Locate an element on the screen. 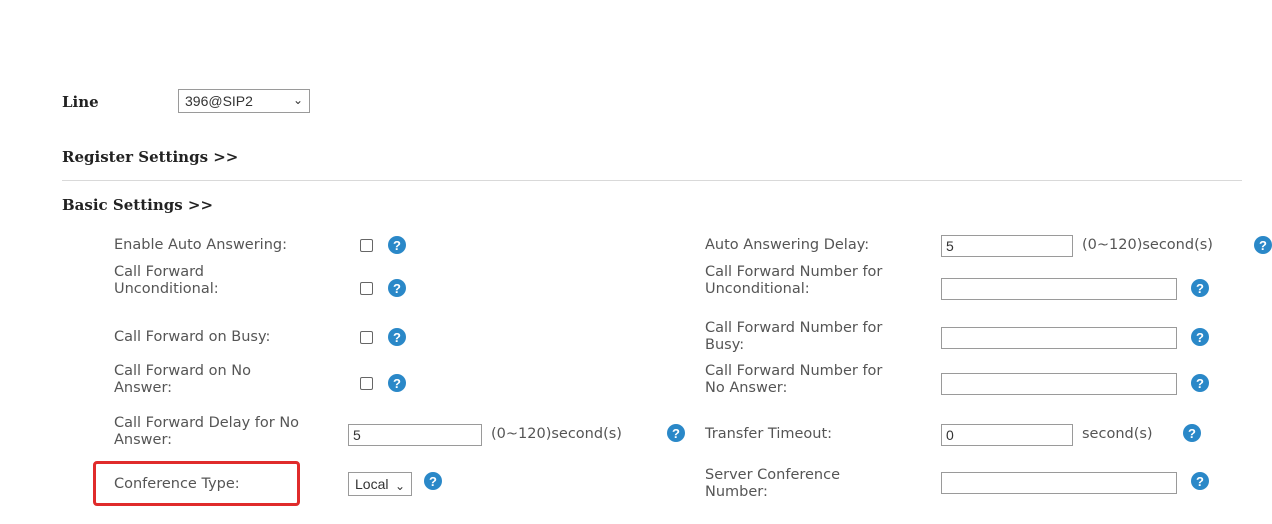  conference-type-value: Local is located at coordinates (372, 484).